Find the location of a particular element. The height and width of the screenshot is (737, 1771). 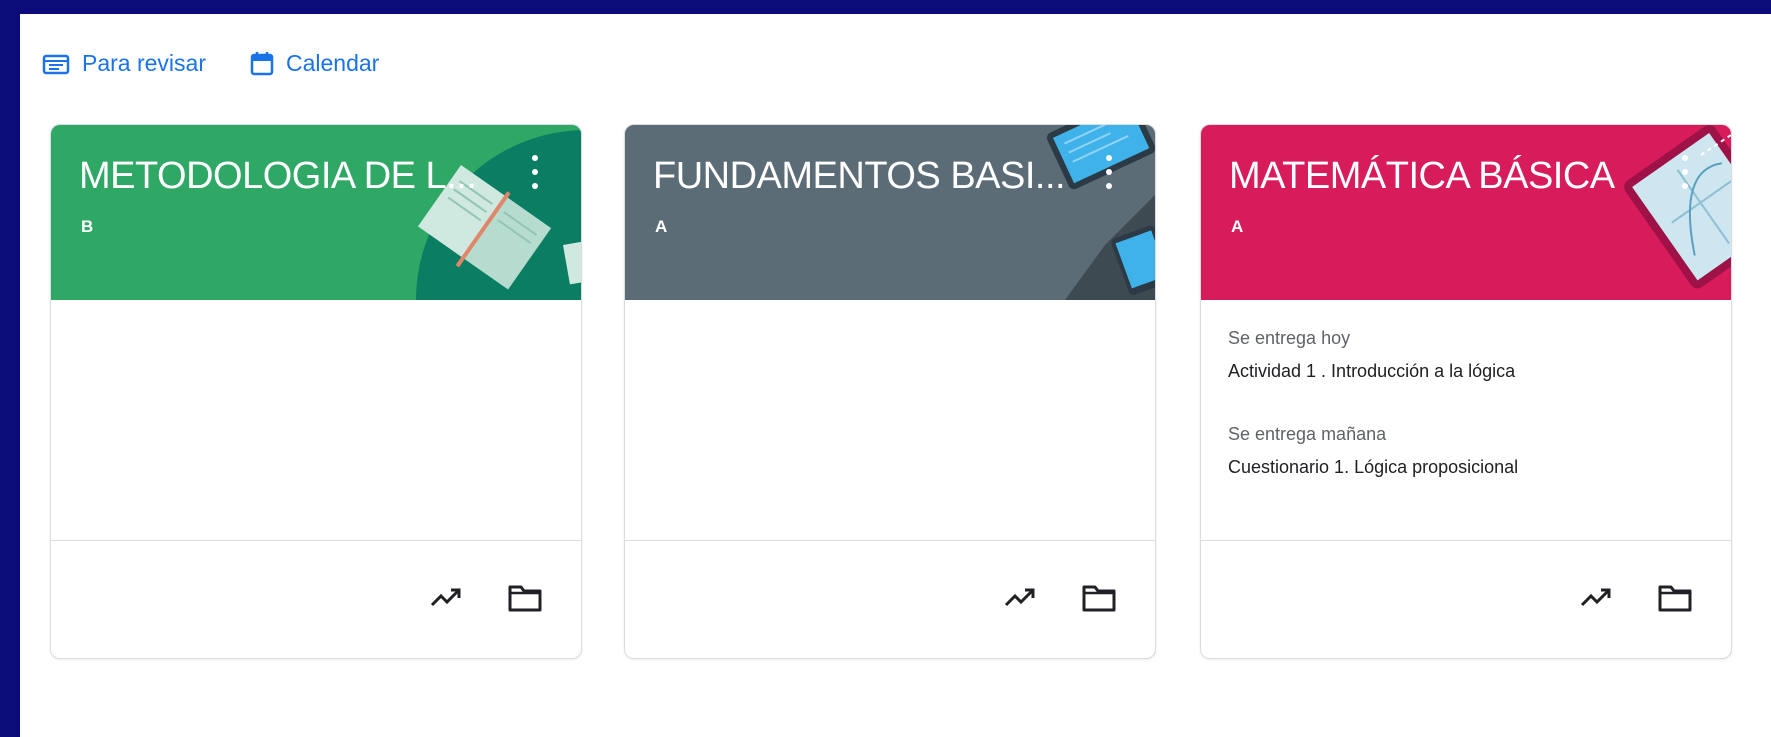

due-assignment-link: Actividad 1 . Introducción a la lógica is located at coordinates (1371, 371).